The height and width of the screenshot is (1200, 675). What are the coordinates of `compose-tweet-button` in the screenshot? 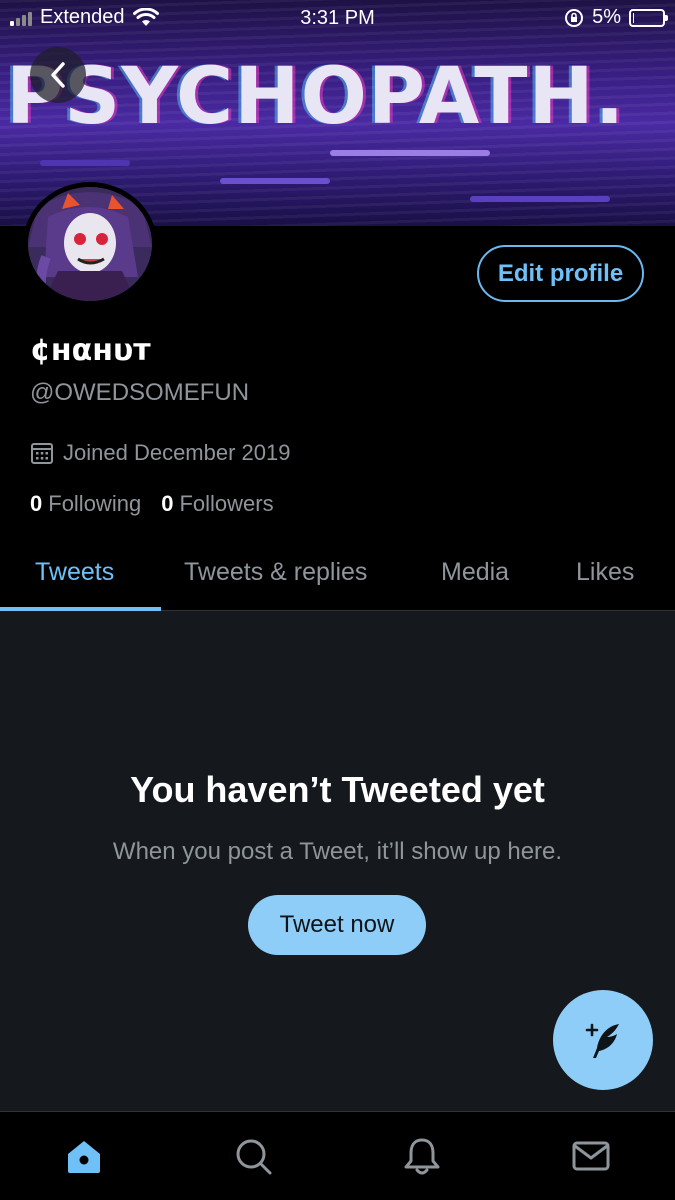 It's located at (603, 1040).